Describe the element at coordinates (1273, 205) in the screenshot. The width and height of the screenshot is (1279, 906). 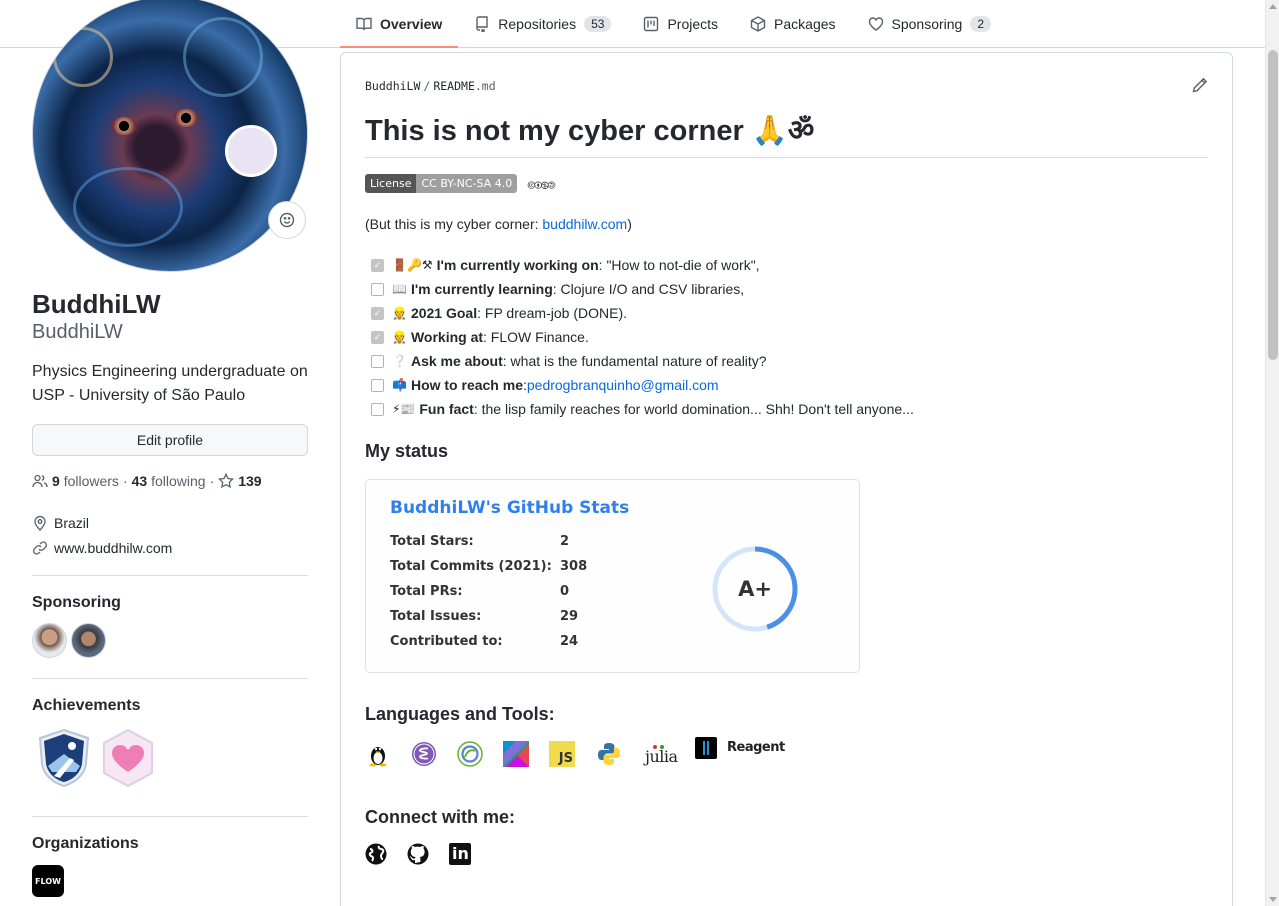
I see `scrollbar-thumb` at that location.